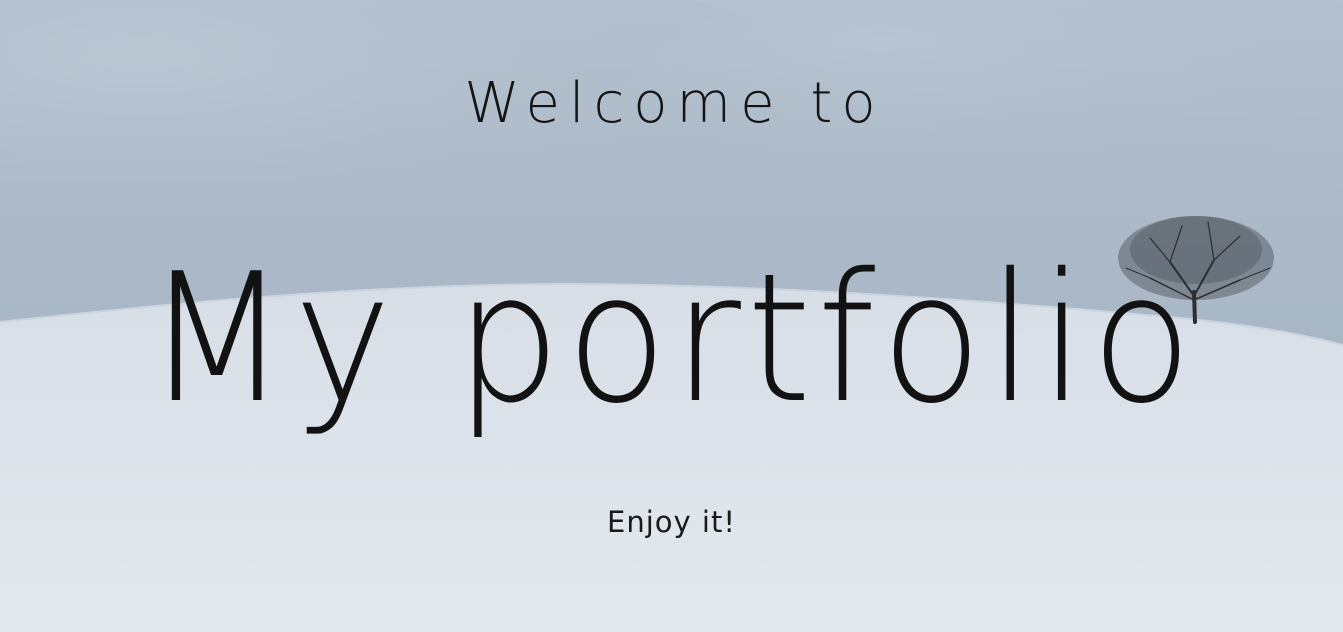  What do you see at coordinates (674, 103) in the screenshot?
I see `welcome-heading: Welcome to` at bounding box center [674, 103].